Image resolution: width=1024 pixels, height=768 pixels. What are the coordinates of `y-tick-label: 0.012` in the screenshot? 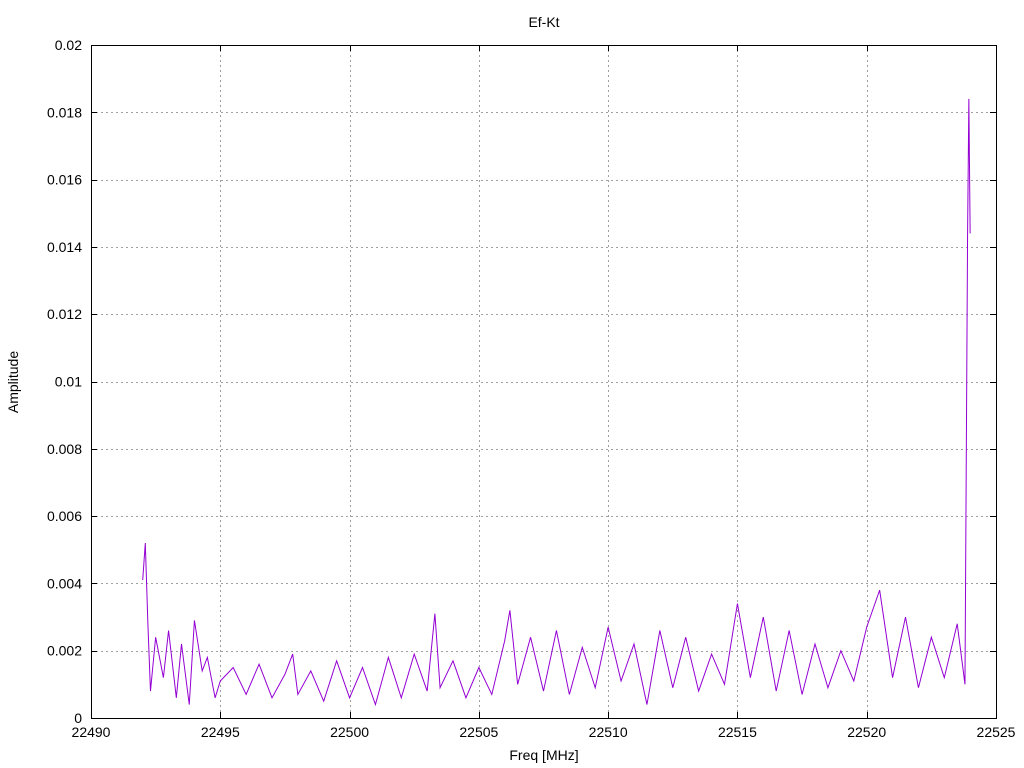 It's located at (64, 314).